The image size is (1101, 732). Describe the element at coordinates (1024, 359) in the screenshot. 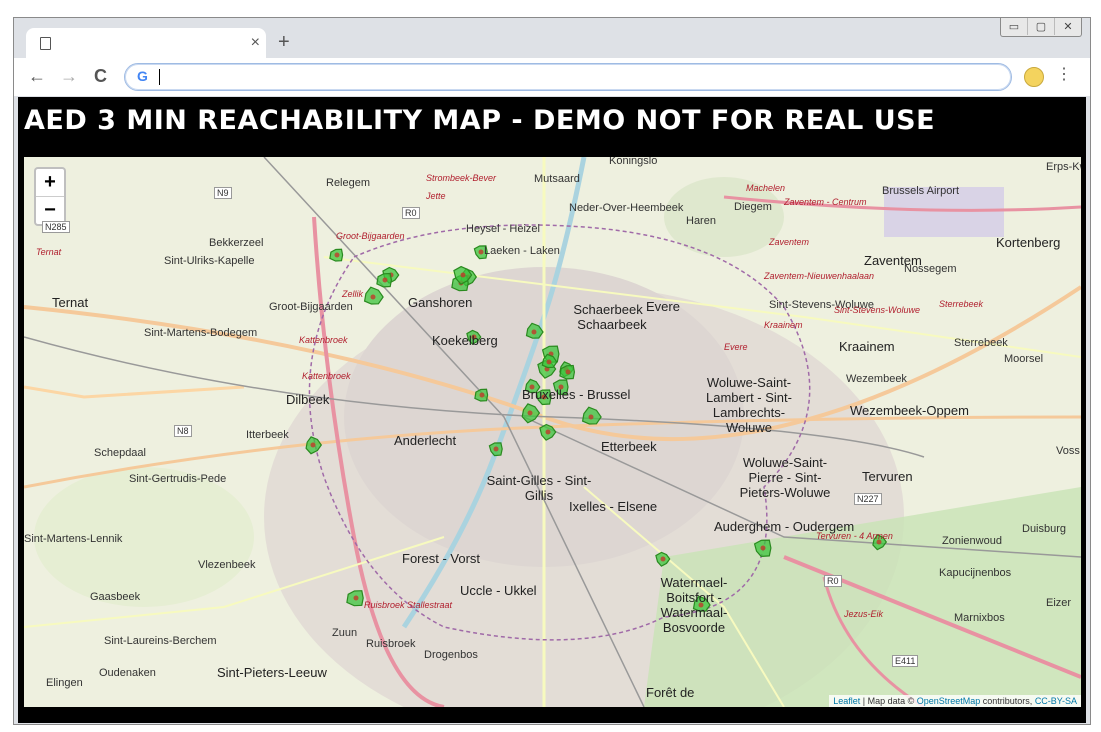

I see `place-label: Moorsel` at that location.